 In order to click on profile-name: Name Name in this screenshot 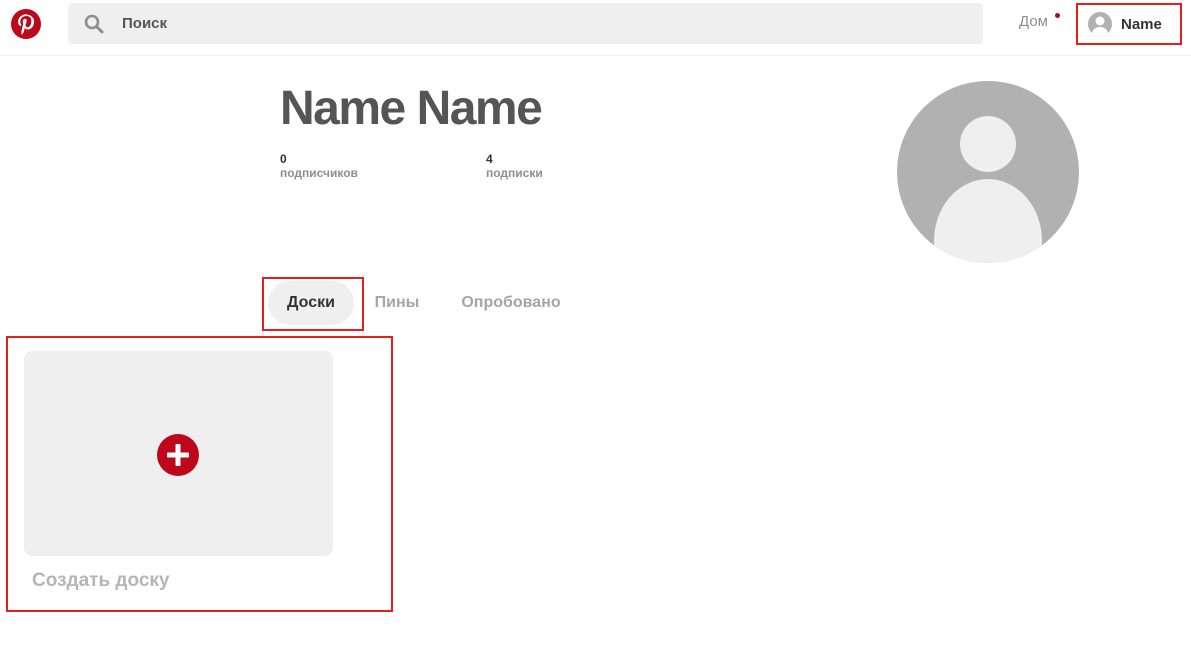, I will do `click(411, 108)`.